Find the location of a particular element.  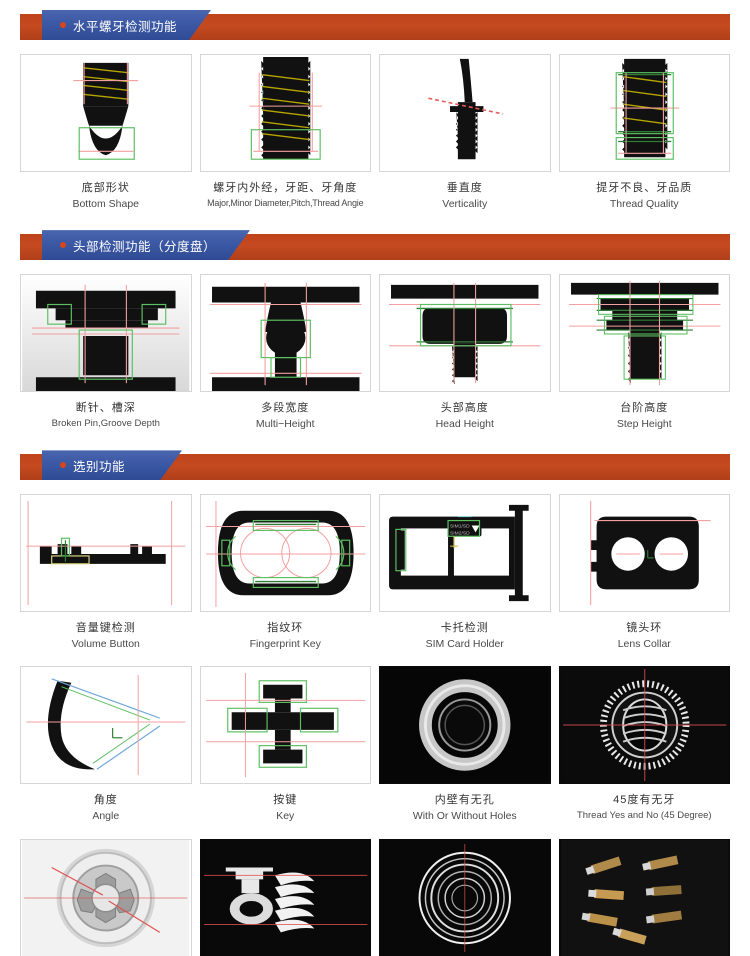

section-tab-3: 选别功能 is located at coordinates (112, 465).